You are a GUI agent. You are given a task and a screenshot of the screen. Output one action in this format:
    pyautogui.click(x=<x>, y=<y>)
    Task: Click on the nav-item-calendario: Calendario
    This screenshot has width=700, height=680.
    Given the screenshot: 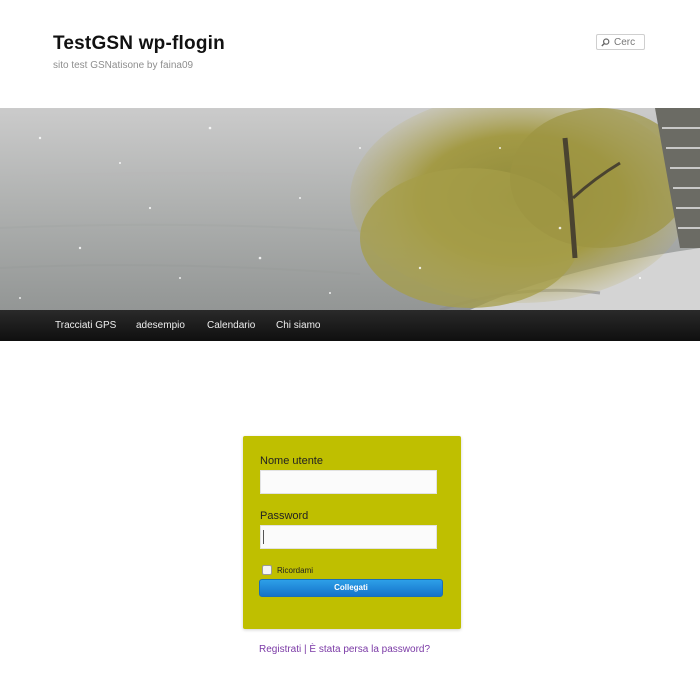 What is the action you would take?
    pyautogui.click(x=231, y=325)
    